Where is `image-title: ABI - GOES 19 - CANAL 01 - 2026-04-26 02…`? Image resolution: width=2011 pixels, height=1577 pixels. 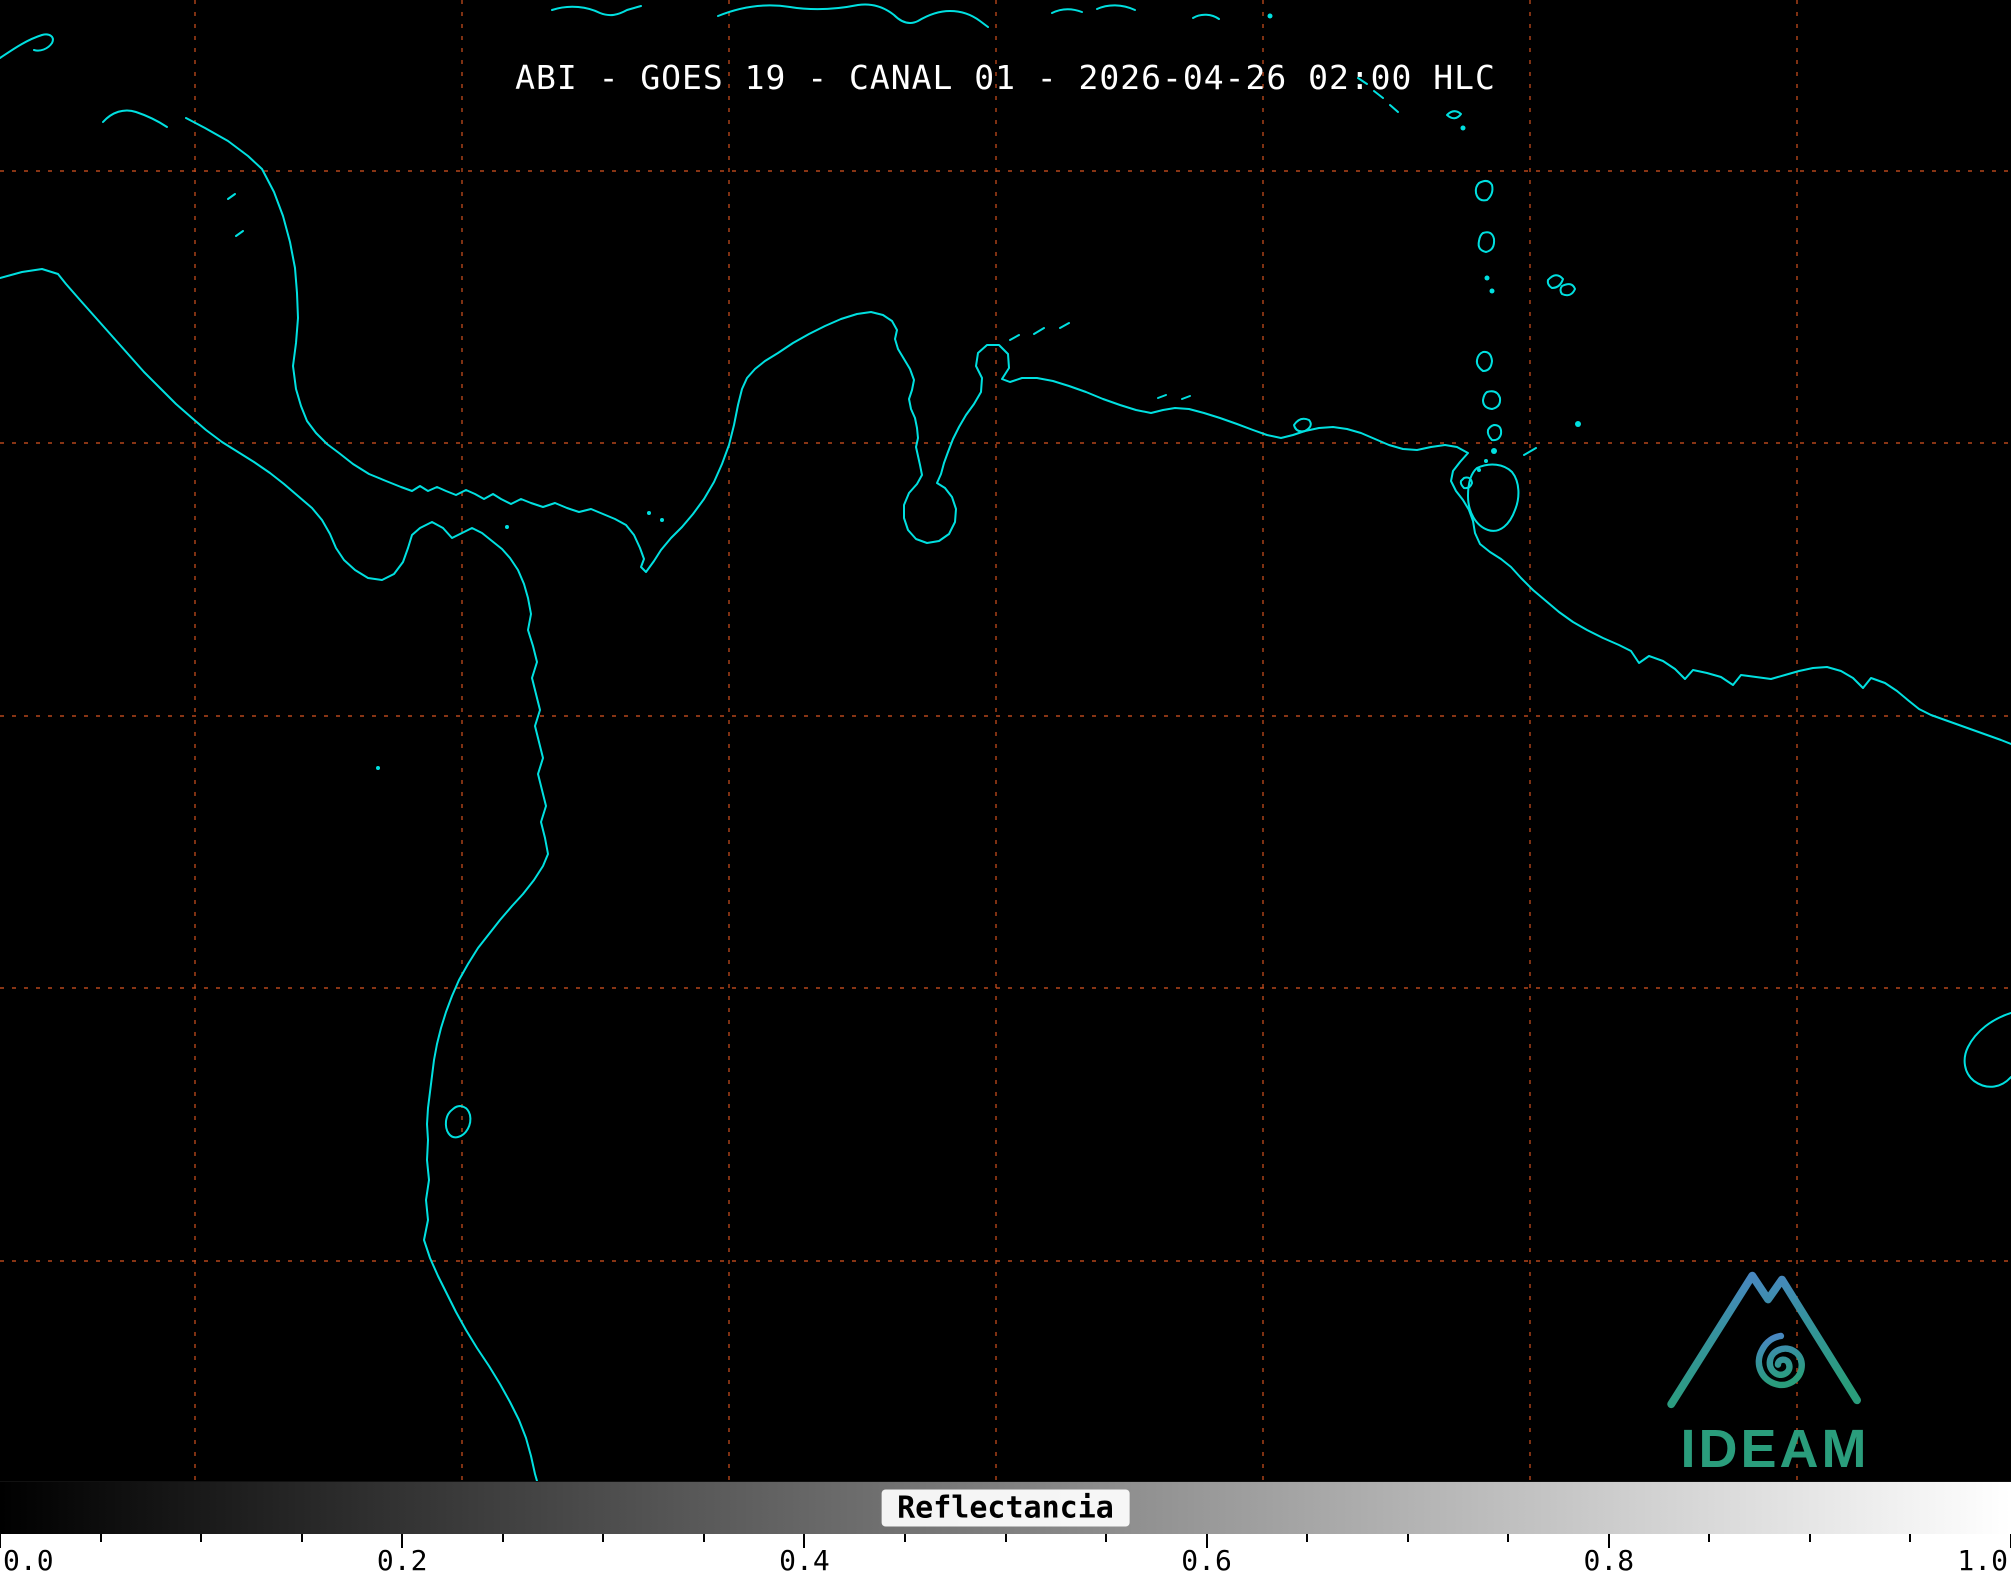 image-title: ABI - GOES 19 - CANAL 01 - 2026-04-26 02… is located at coordinates (1005, 77).